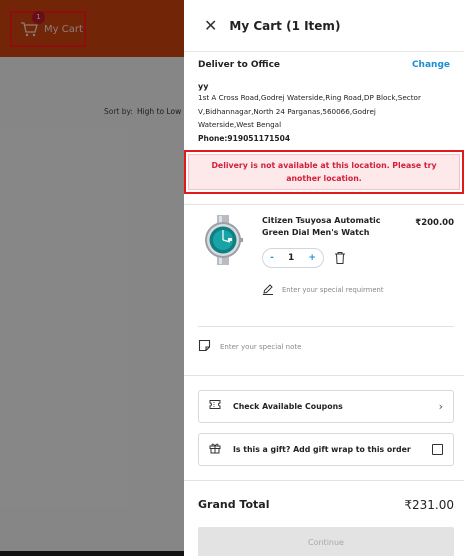 This screenshot has height=556, width=464. Describe the element at coordinates (312, 258) in the screenshot. I see `increase-quantity-button: +` at that location.